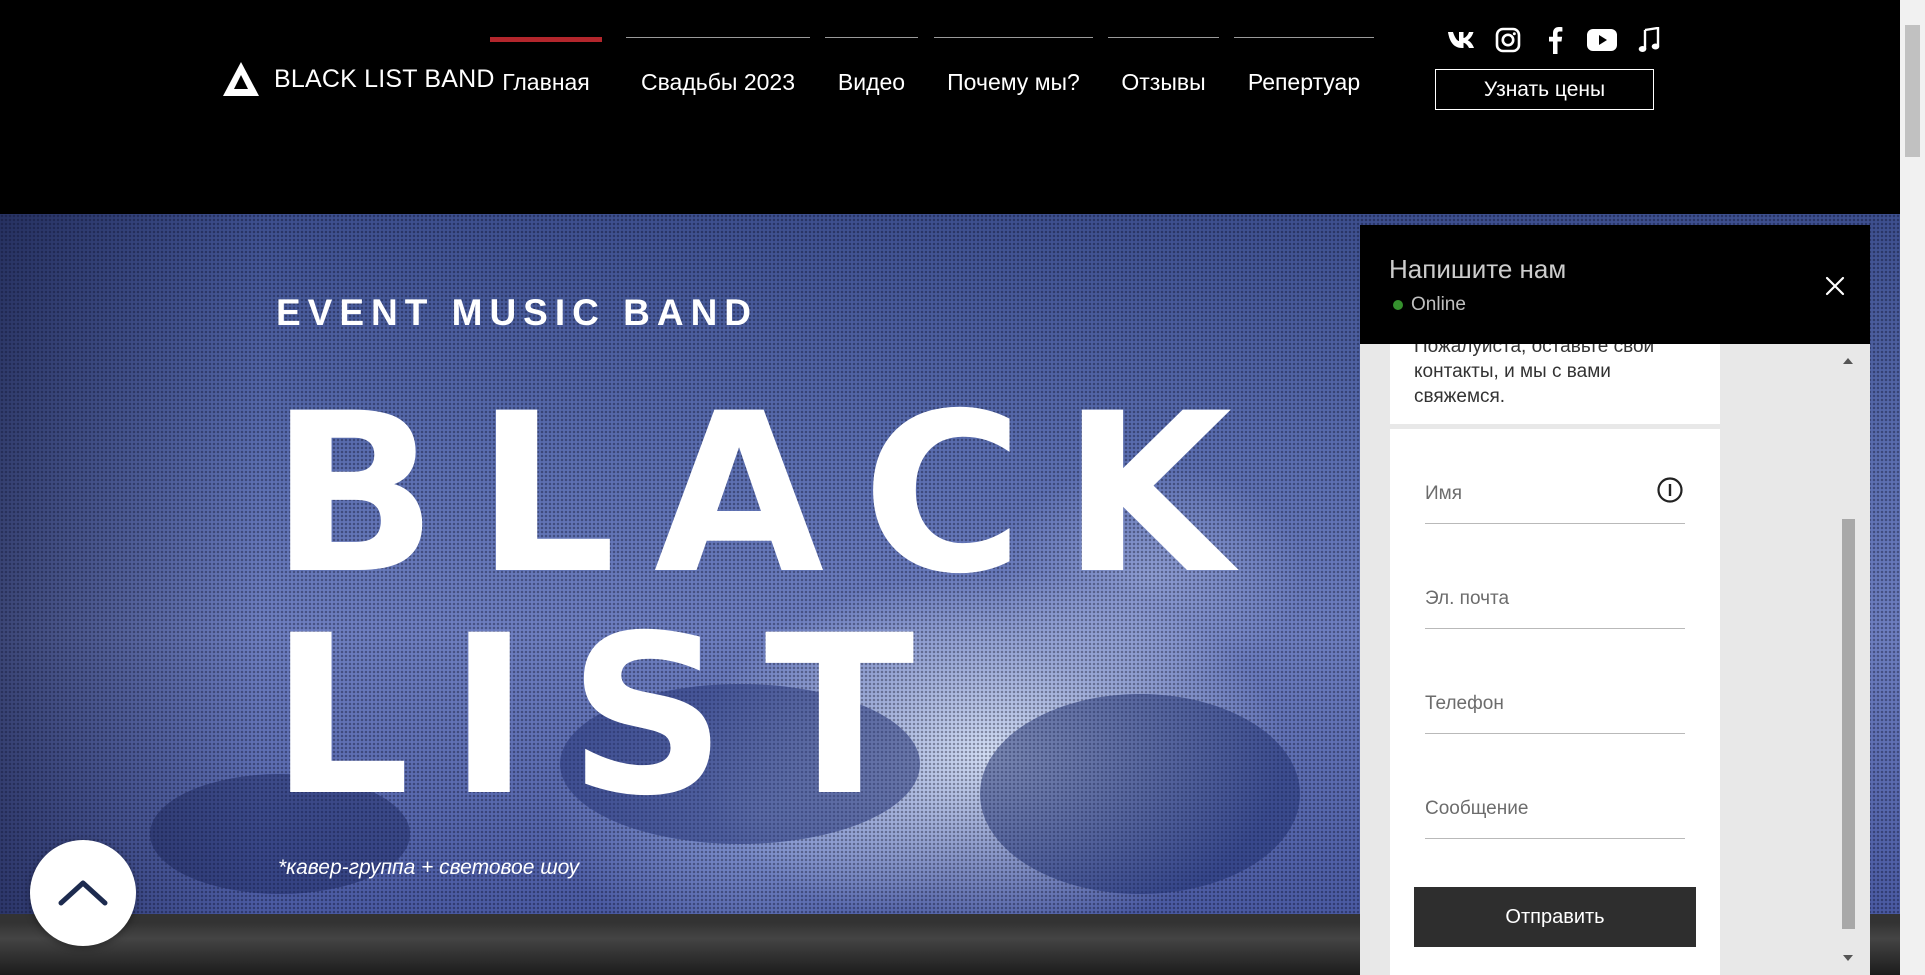 This screenshot has width=1925, height=975. I want to click on chat-scrollbar, so click(1848, 659).